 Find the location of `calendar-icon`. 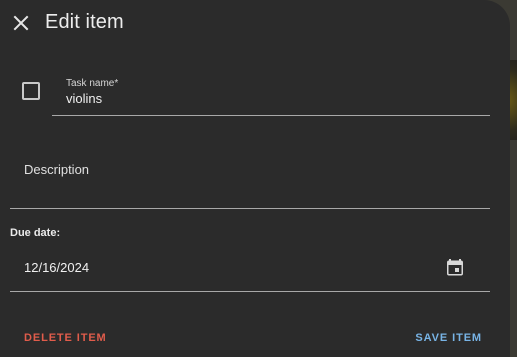

calendar-icon is located at coordinates (455, 267).